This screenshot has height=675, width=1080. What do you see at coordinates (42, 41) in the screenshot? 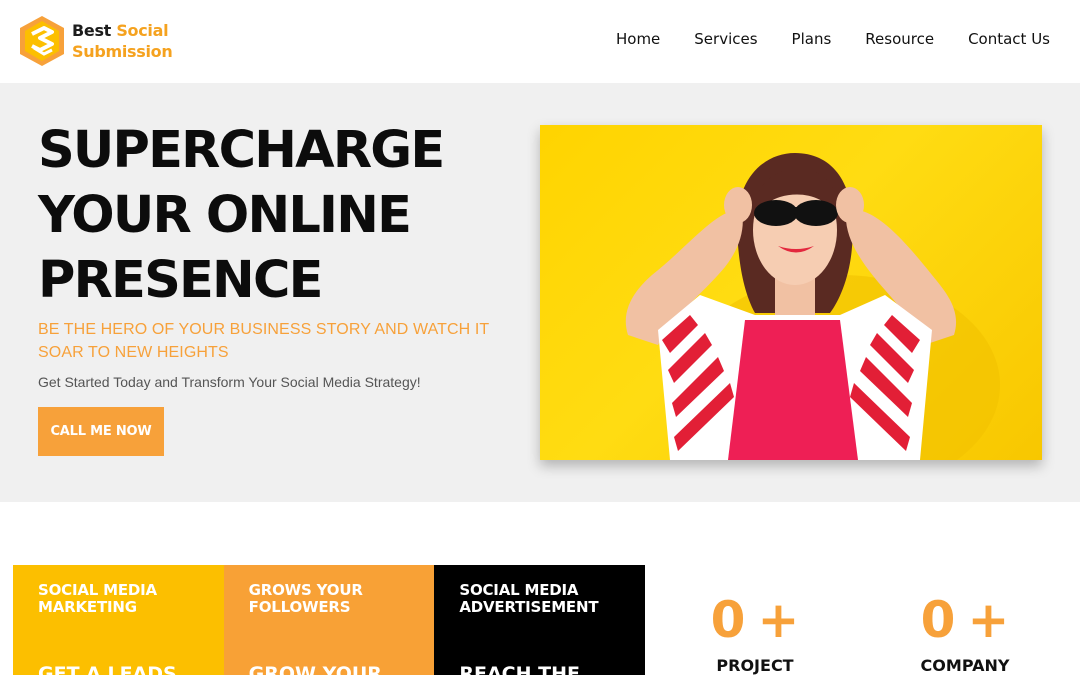
I see `logo-hexagon-icon` at bounding box center [42, 41].